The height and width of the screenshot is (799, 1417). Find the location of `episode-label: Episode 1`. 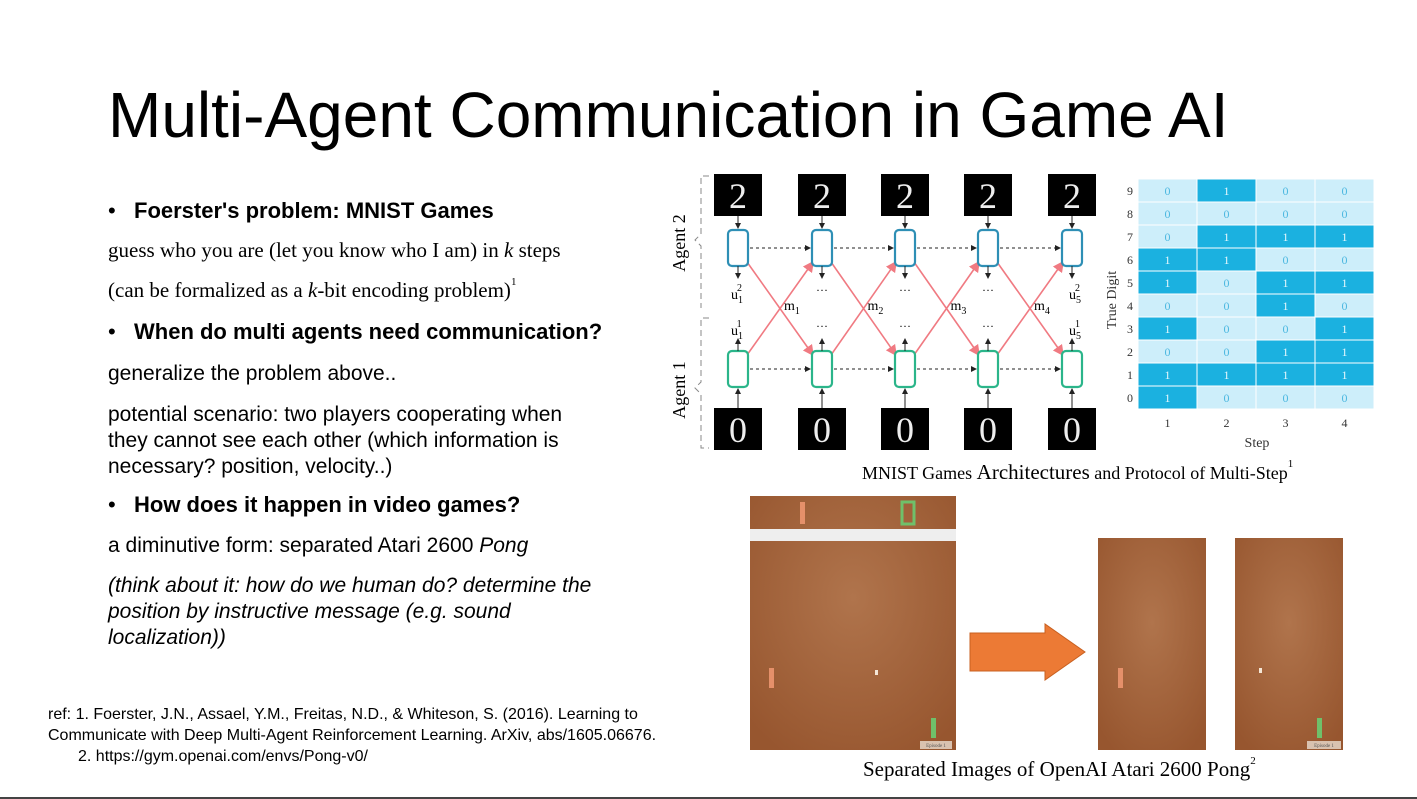

episode-label: Episode 1 is located at coordinates (1324, 746).